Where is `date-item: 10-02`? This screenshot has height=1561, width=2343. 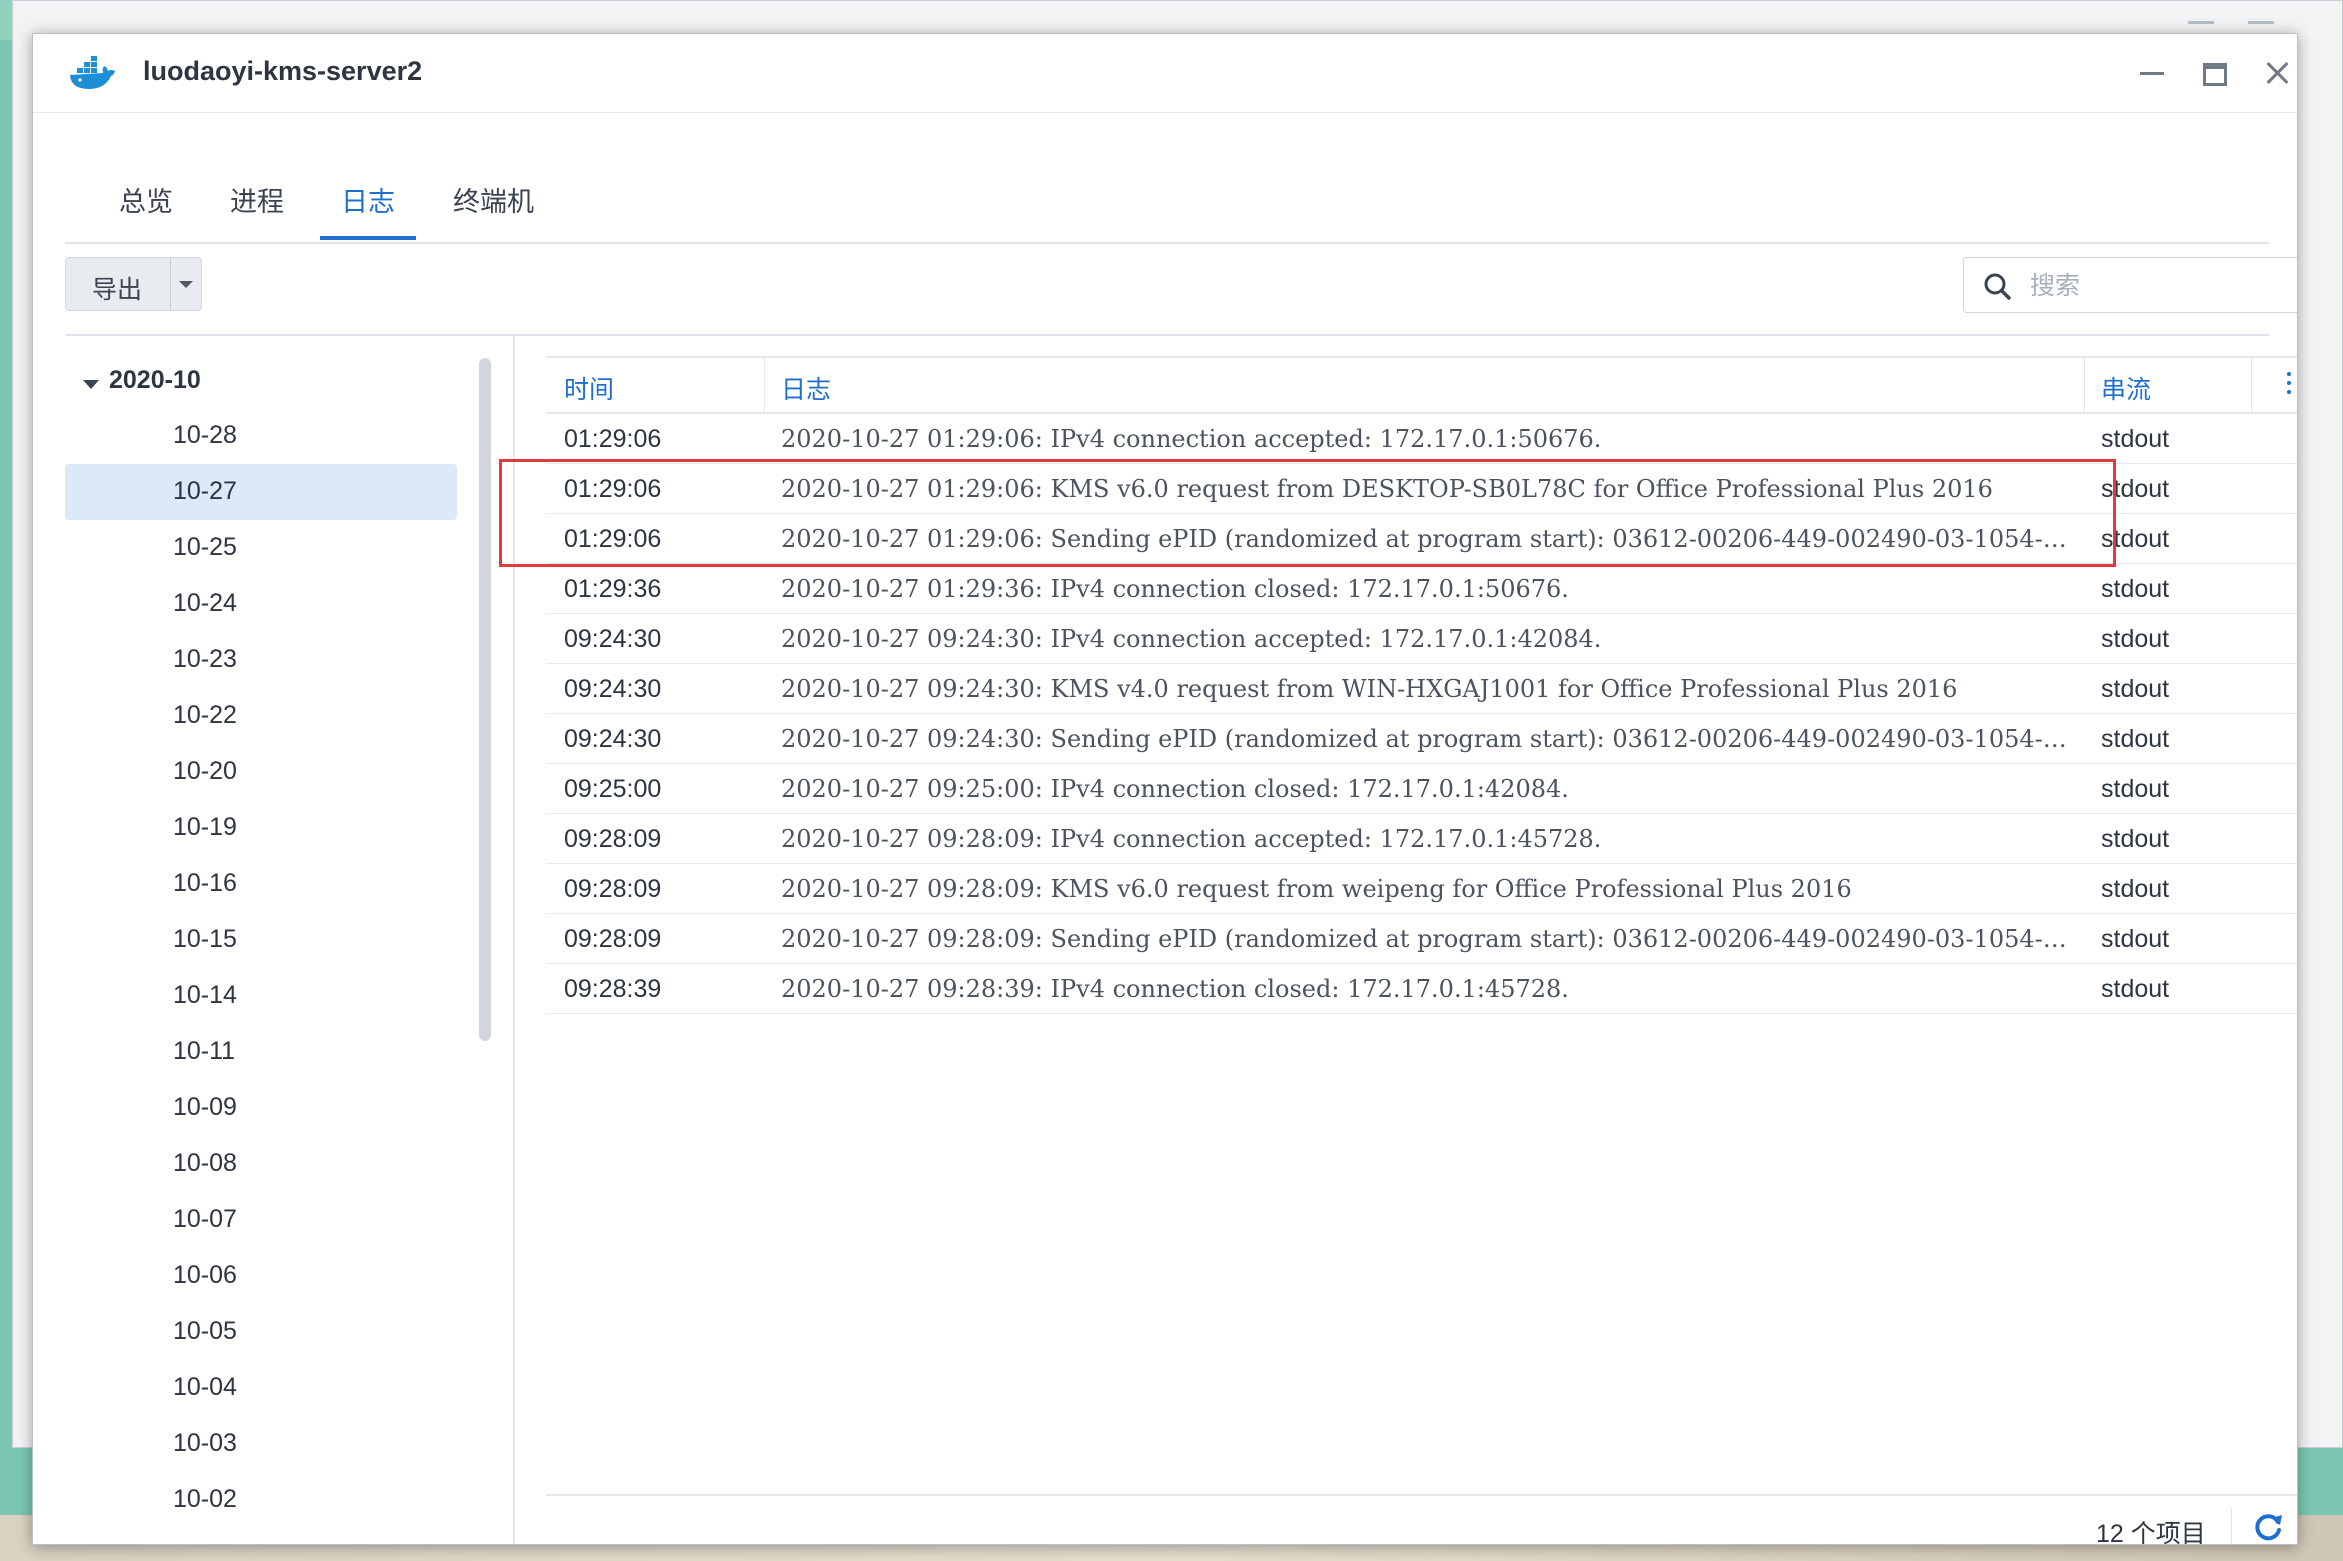
date-item: 10-02 is located at coordinates (261, 1500).